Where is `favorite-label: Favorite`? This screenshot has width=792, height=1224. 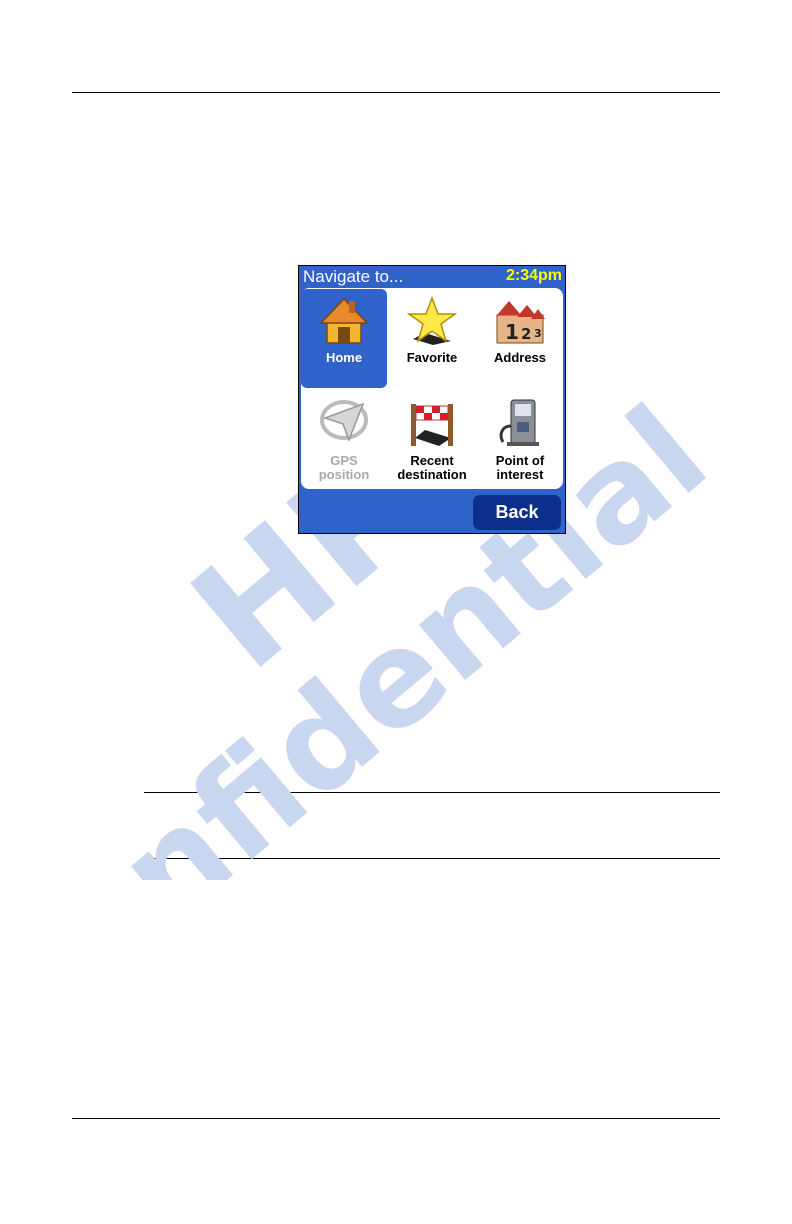
favorite-label: Favorite is located at coordinates (432, 357).